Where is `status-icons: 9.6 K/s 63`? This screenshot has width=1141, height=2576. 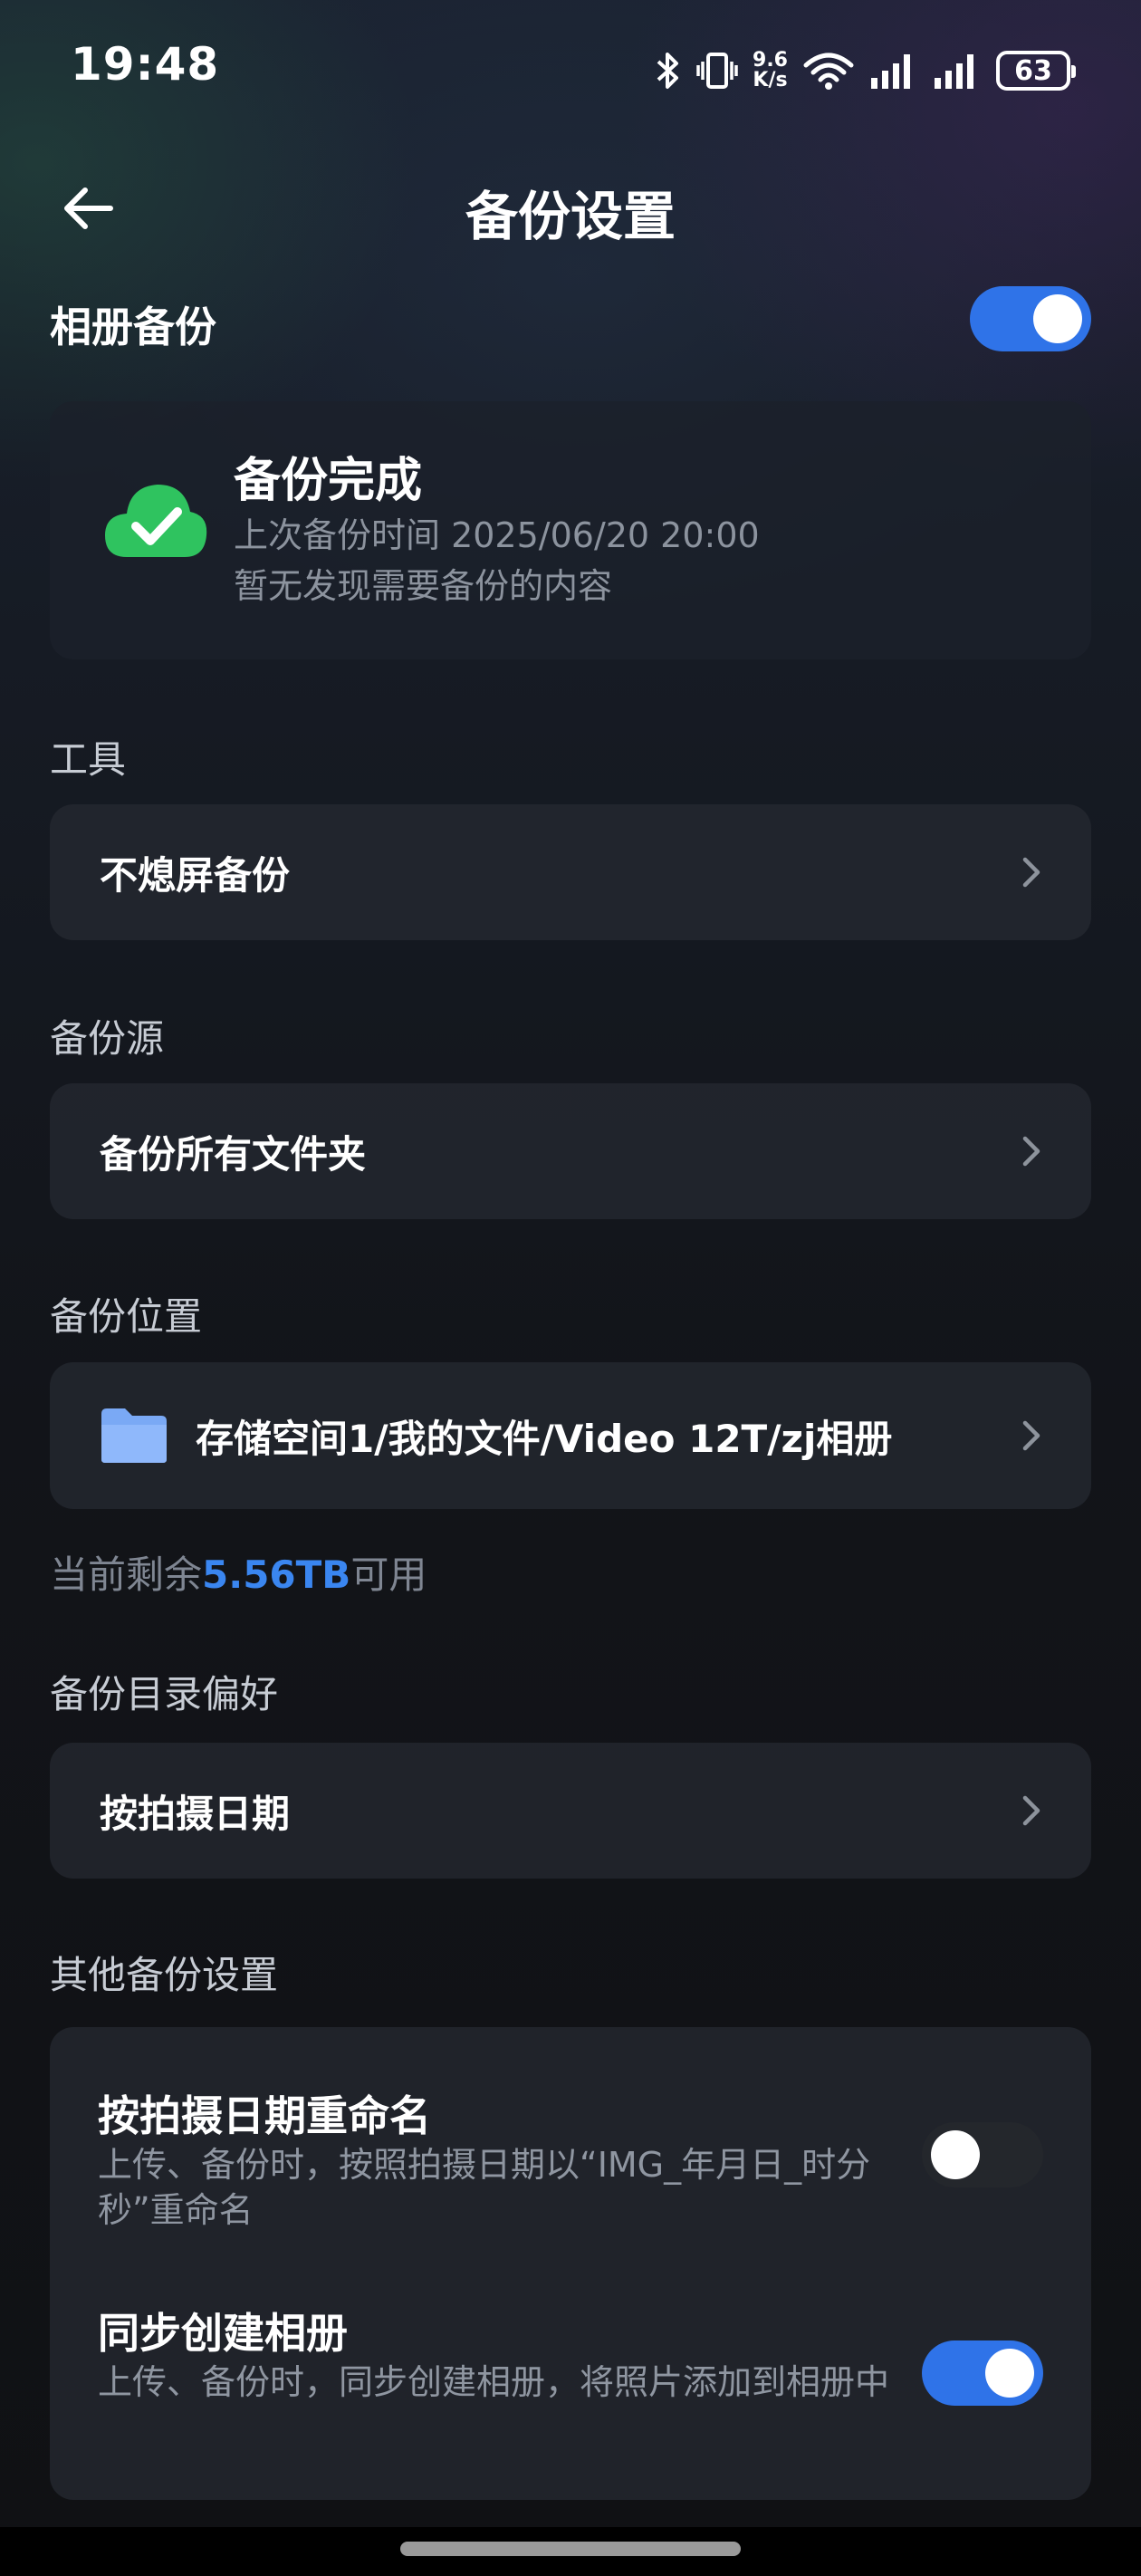 status-icons: 9.6 K/s 63 is located at coordinates (866, 71).